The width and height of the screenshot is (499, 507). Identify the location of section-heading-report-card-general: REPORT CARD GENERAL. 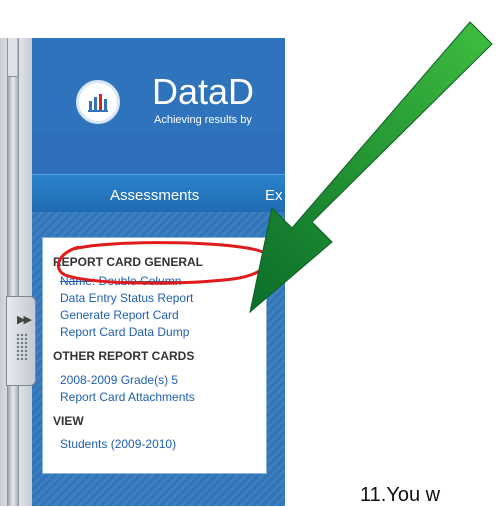
(128, 262).